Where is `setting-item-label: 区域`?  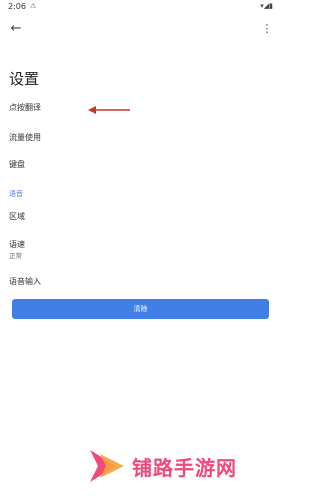 setting-item-label: 区域 is located at coordinates (17, 216).